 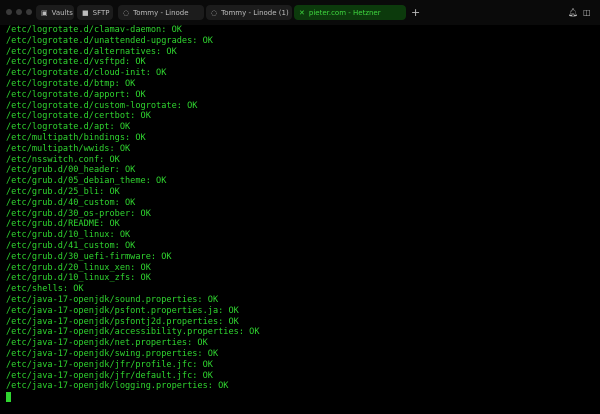 I want to click on terminal-line: /etc/logrotate.d/btmp: OK, so click(x=71, y=83).